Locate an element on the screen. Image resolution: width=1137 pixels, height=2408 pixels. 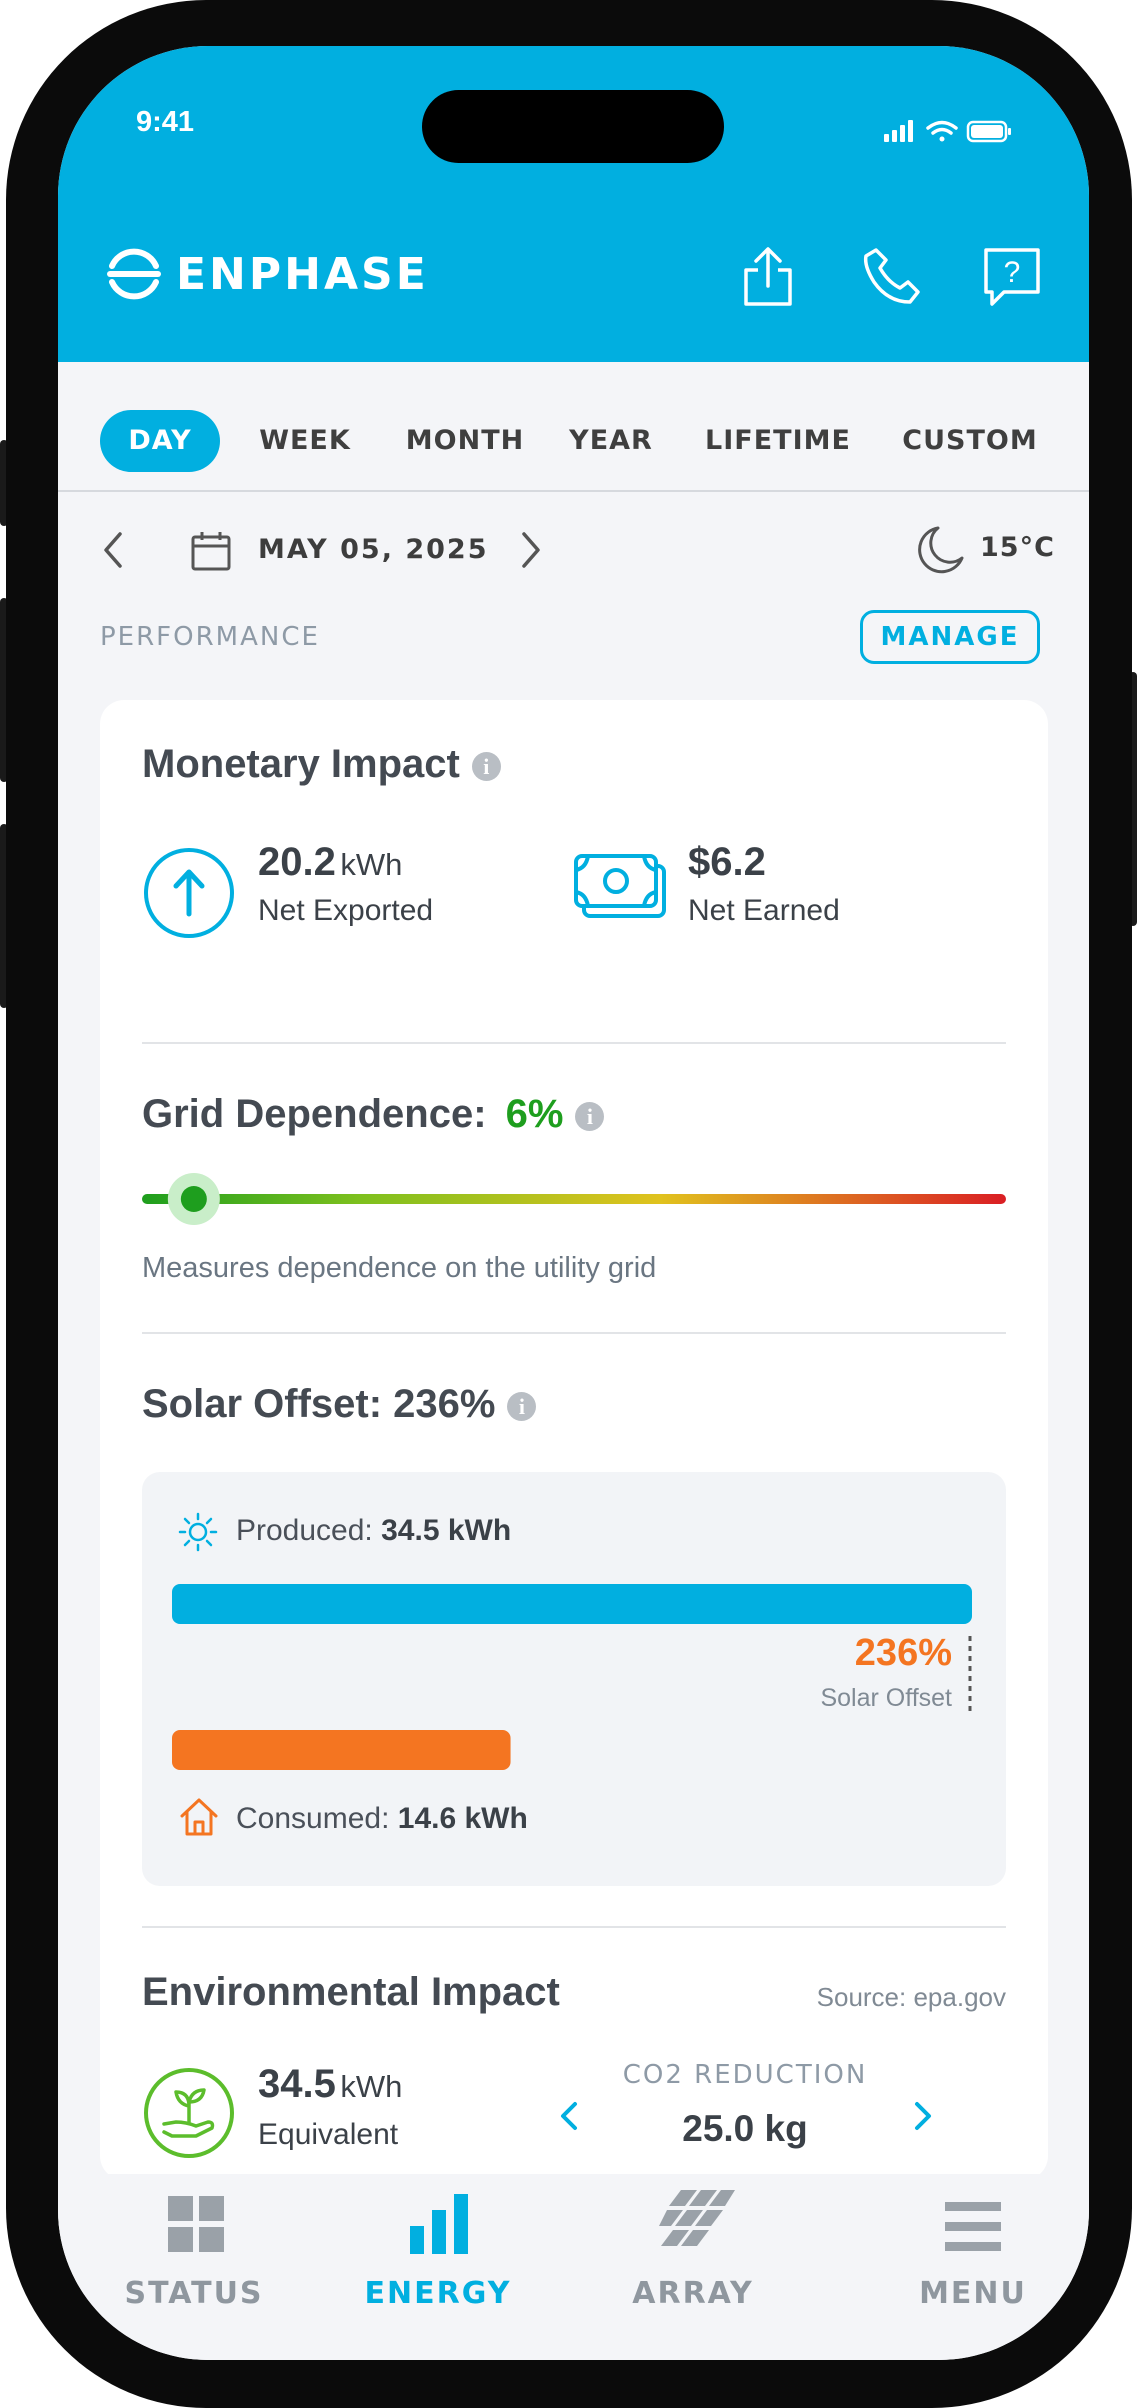
prev-date-icon is located at coordinates (113, 550).